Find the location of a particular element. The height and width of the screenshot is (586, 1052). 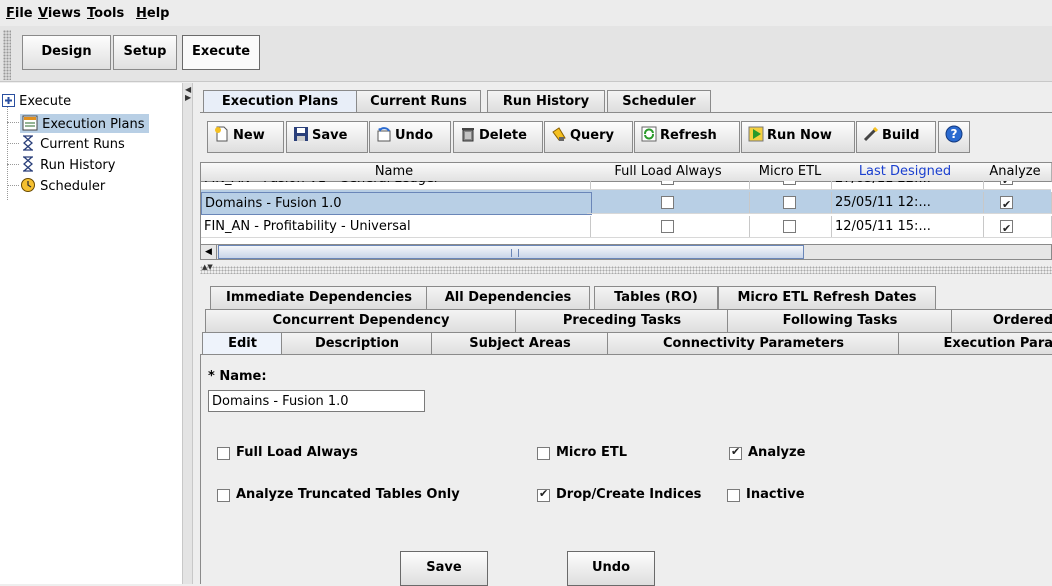

tree-item-execution-plans: Execution Plans is located at coordinates (84, 123).